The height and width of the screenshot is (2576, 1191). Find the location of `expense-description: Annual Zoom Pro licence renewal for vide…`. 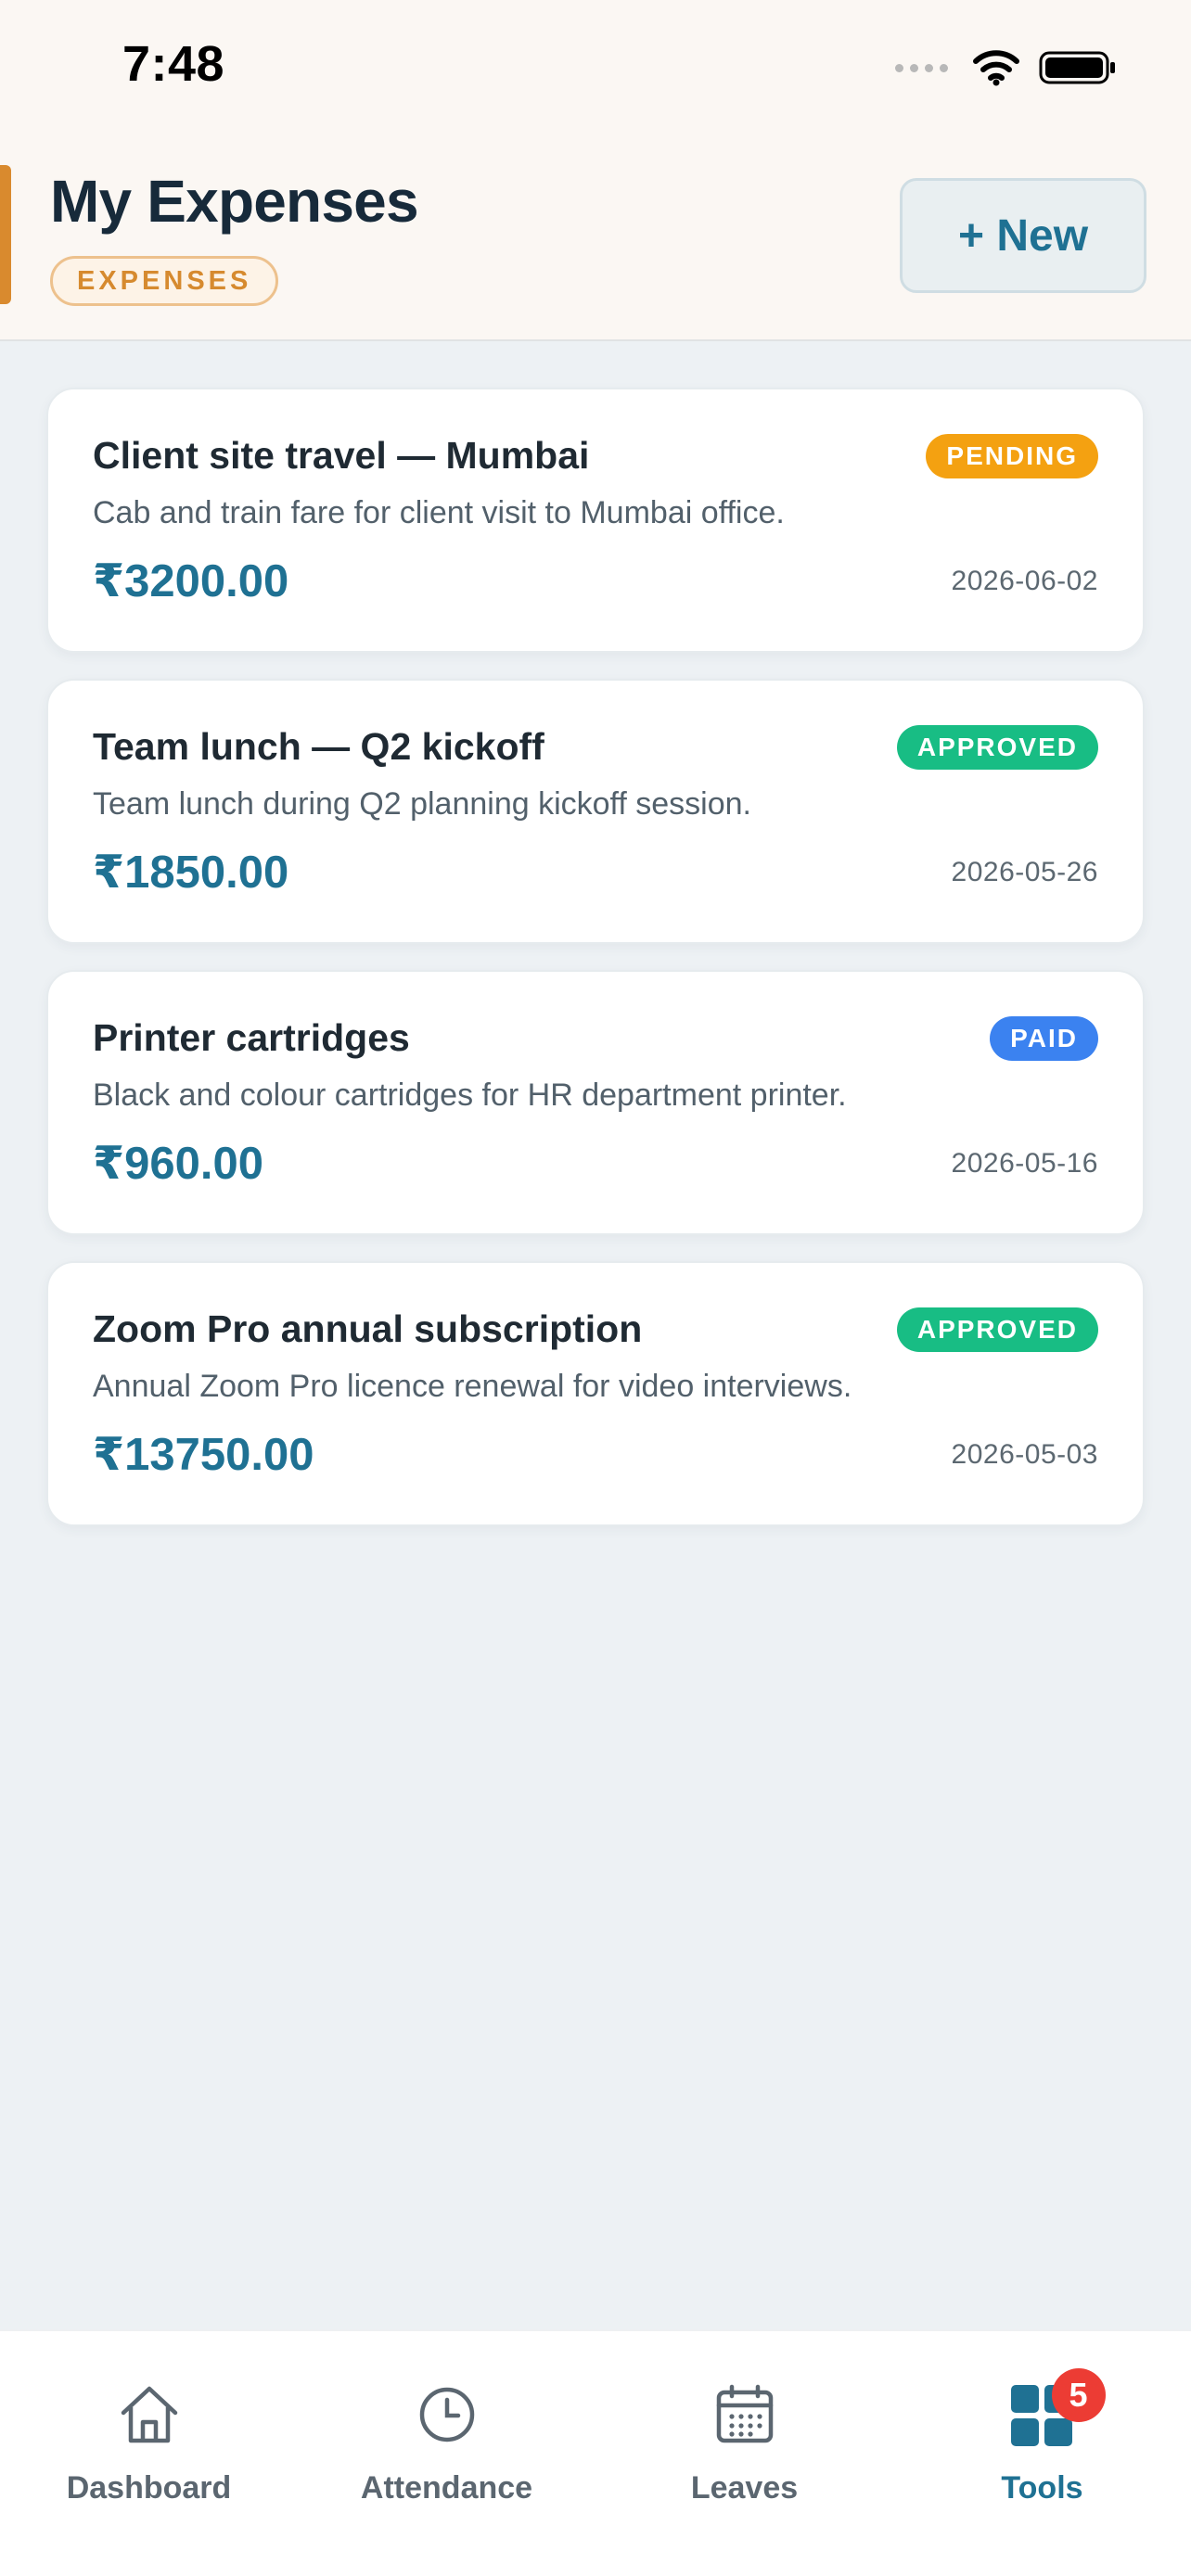

expense-description: Annual Zoom Pro licence renewal for vide… is located at coordinates (472, 1386).